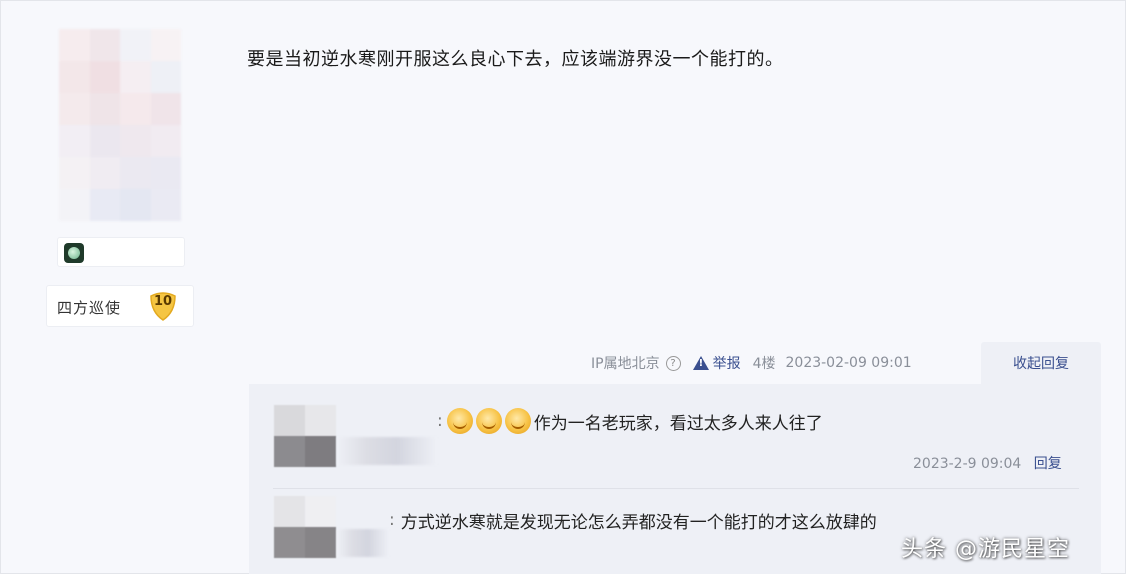 Image resolution: width=1126 pixels, height=574 pixels. I want to click on watermark: 头条 @游民星空, so click(985, 549).